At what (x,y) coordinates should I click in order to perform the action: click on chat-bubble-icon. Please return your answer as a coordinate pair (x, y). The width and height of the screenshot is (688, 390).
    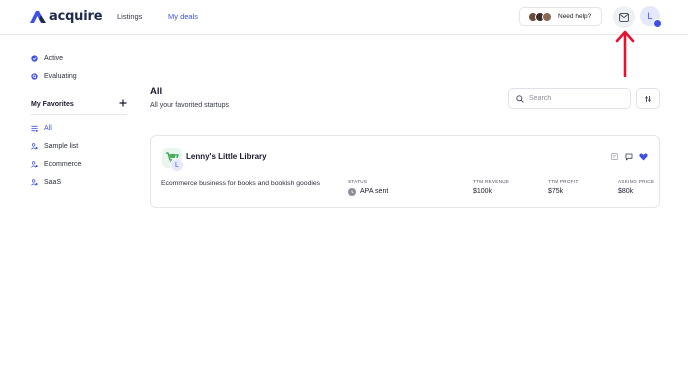
    Looking at the image, I should click on (628, 156).